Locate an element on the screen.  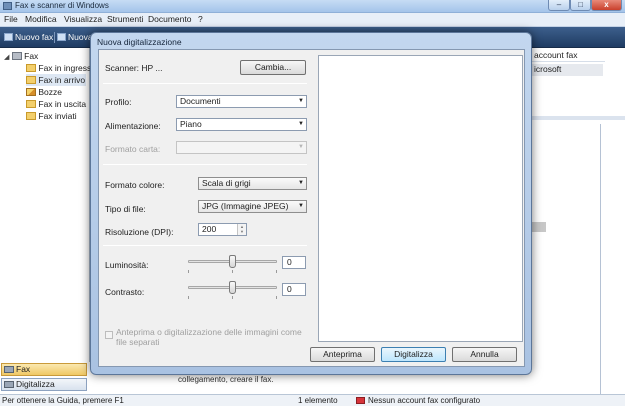
source-value: Piano is located at coordinates (191, 124).